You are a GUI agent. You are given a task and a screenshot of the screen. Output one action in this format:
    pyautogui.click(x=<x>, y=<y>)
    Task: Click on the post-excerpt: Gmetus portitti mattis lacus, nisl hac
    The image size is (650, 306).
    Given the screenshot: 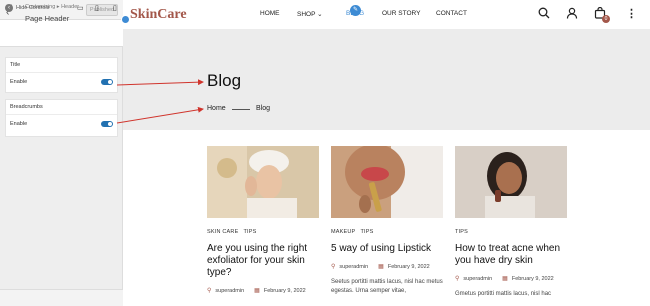 What is the action you would take?
    pyautogui.click(x=503, y=294)
    